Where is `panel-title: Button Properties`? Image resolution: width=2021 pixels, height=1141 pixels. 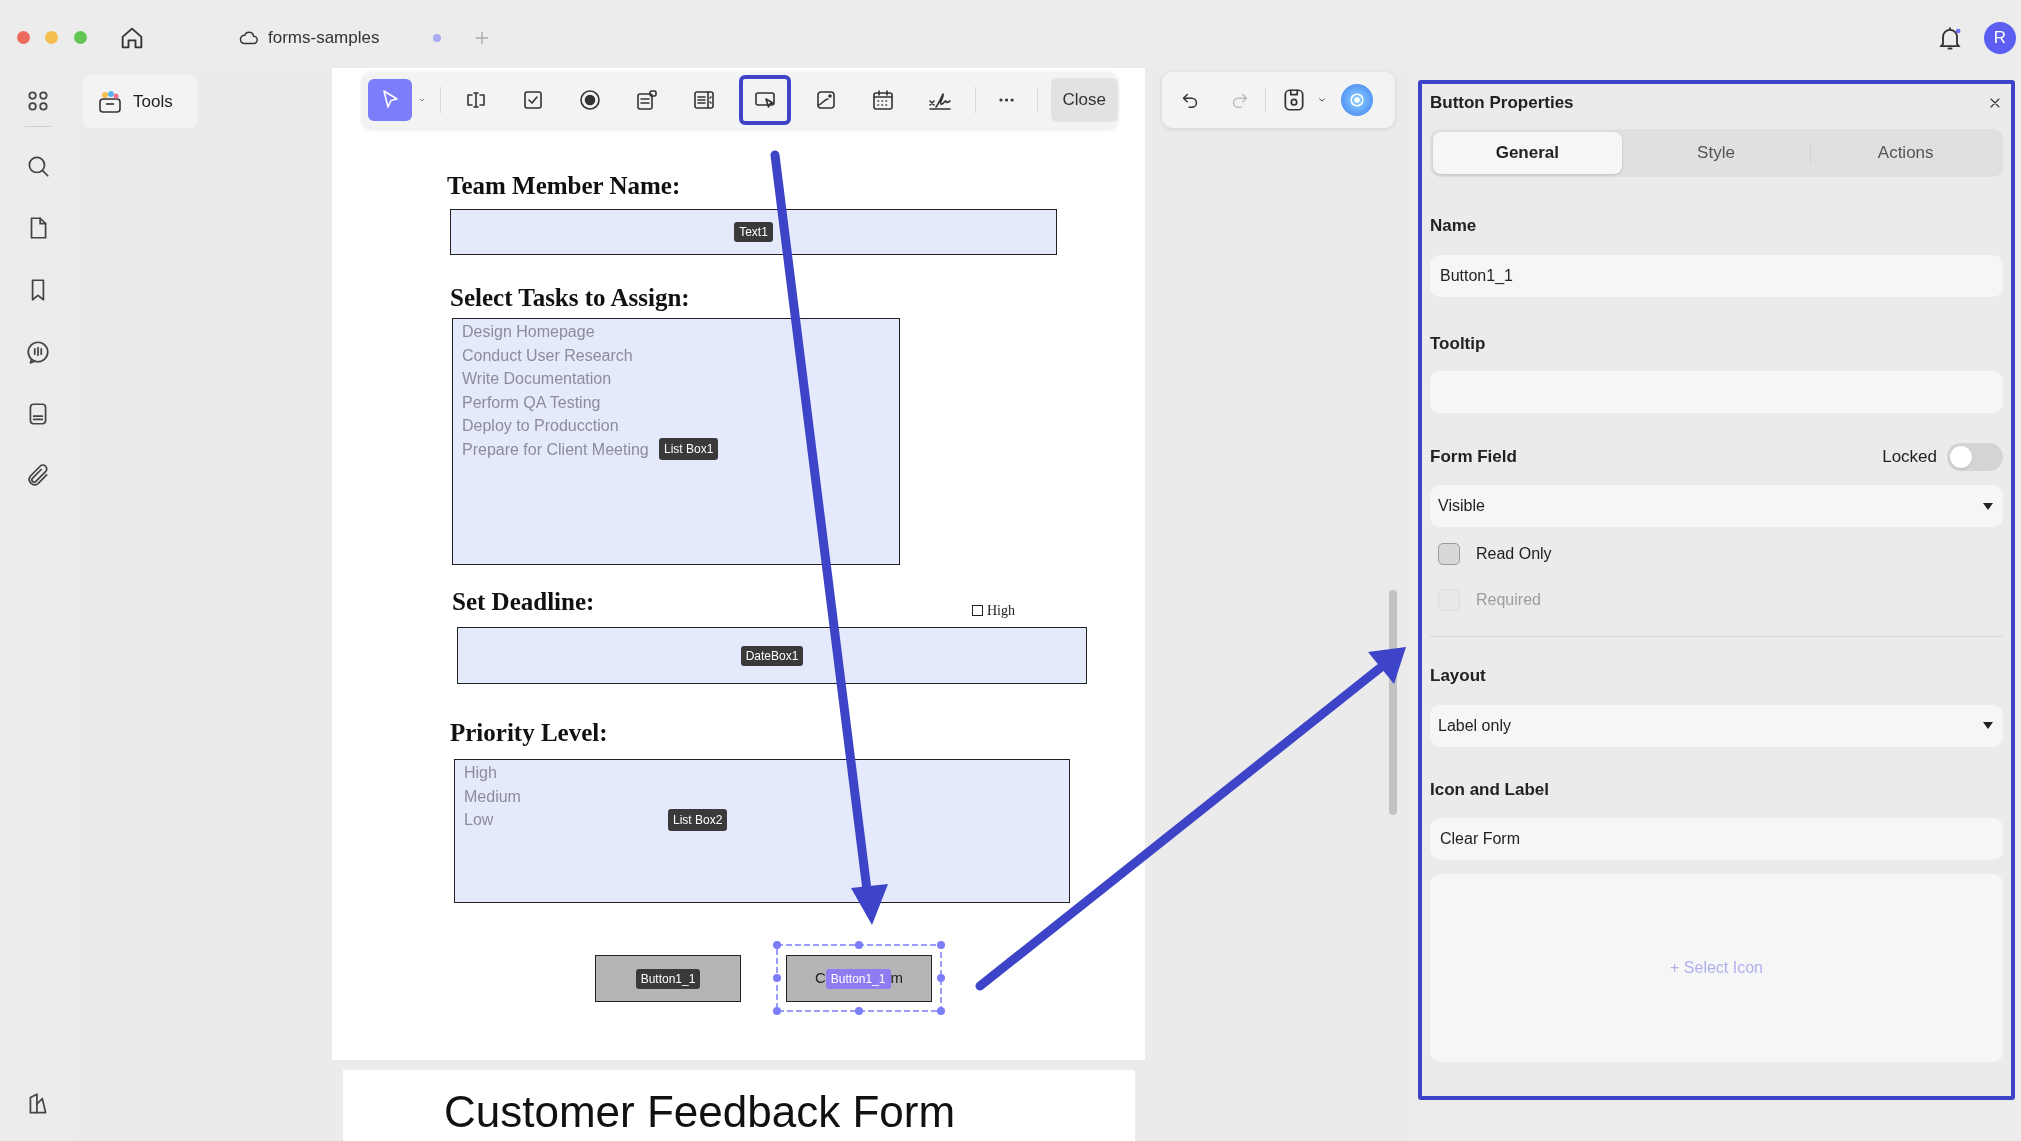 panel-title: Button Properties is located at coordinates (1502, 103).